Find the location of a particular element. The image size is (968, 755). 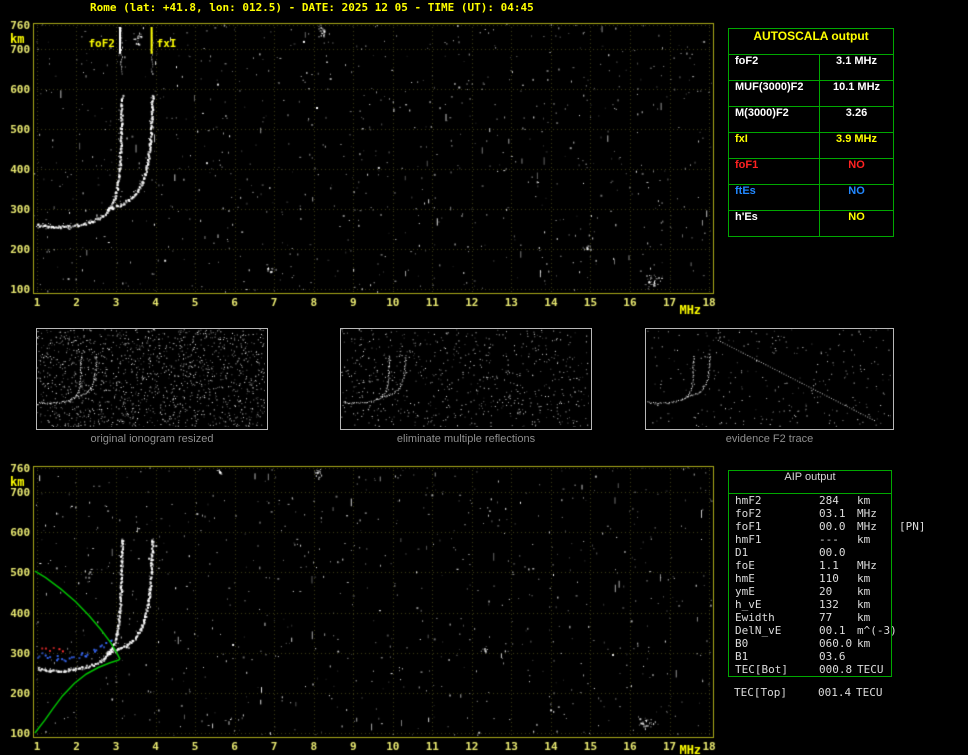

aip-param-label: hmF2 is located at coordinates (748, 500).